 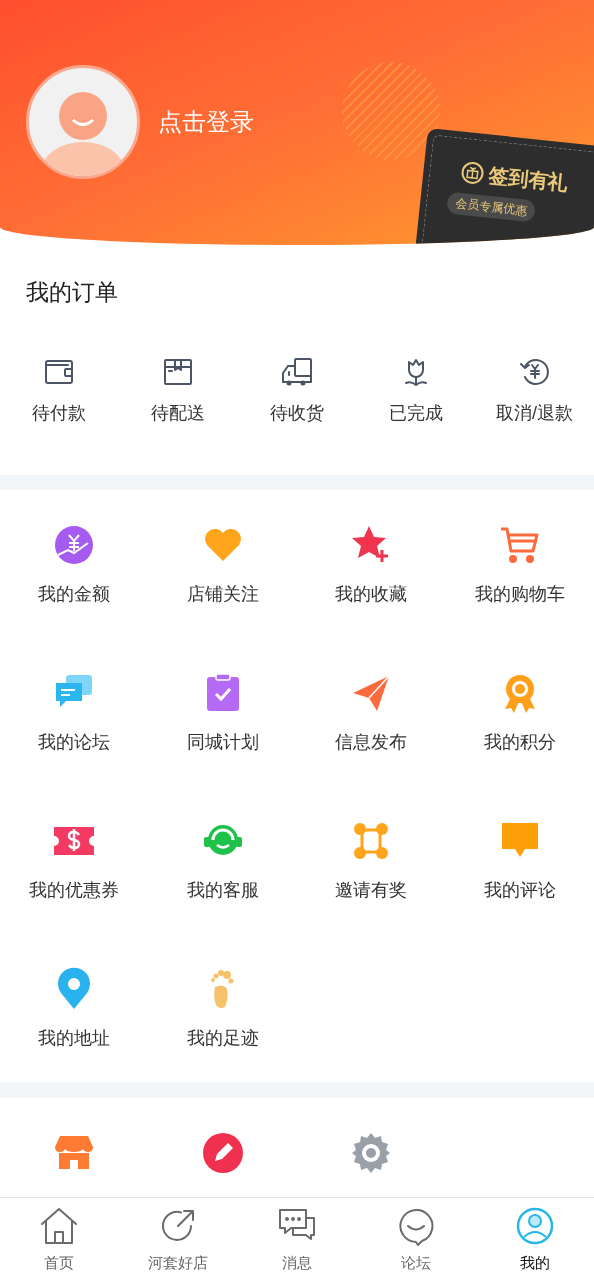 What do you see at coordinates (371, 594) in the screenshot?
I see `service-label: 我的收藏` at bounding box center [371, 594].